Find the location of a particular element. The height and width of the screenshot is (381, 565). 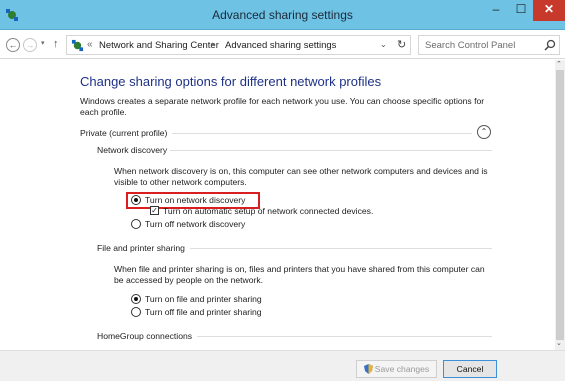

back-button: ← is located at coordinates (13, 45).